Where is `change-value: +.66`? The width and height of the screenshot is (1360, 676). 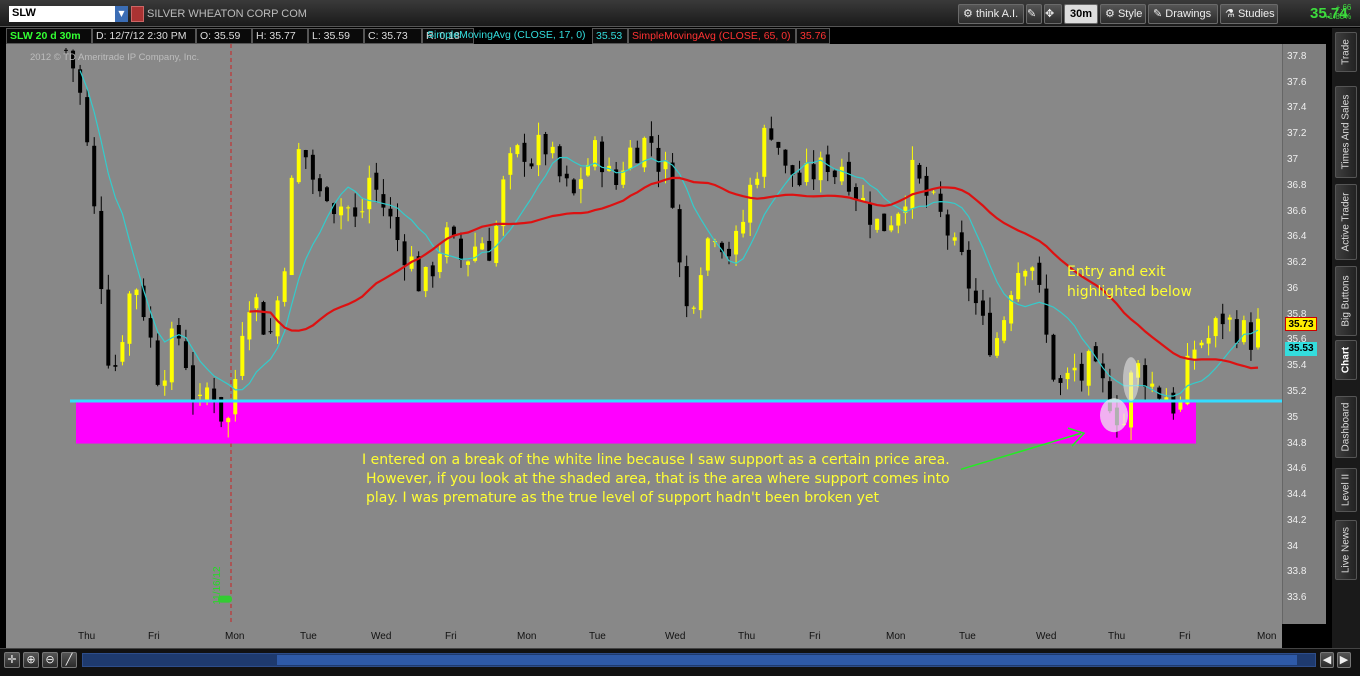
change-value: +.66 is located at coordinates (1343, 7).